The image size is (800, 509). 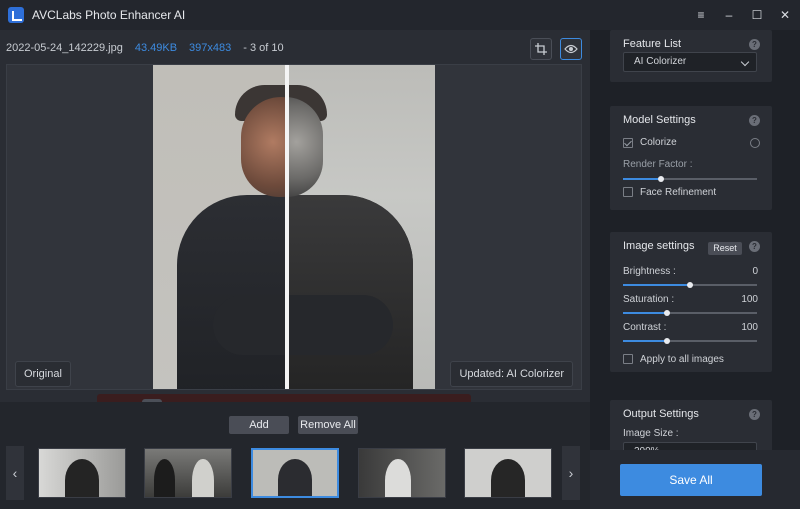 What do you see at coordinates (400, 15) in the screenshot?
I see `title-bar: AVCLabs Photo Enhancer AI ≡ – ☐ ✕` at bounding box center [400, 15].